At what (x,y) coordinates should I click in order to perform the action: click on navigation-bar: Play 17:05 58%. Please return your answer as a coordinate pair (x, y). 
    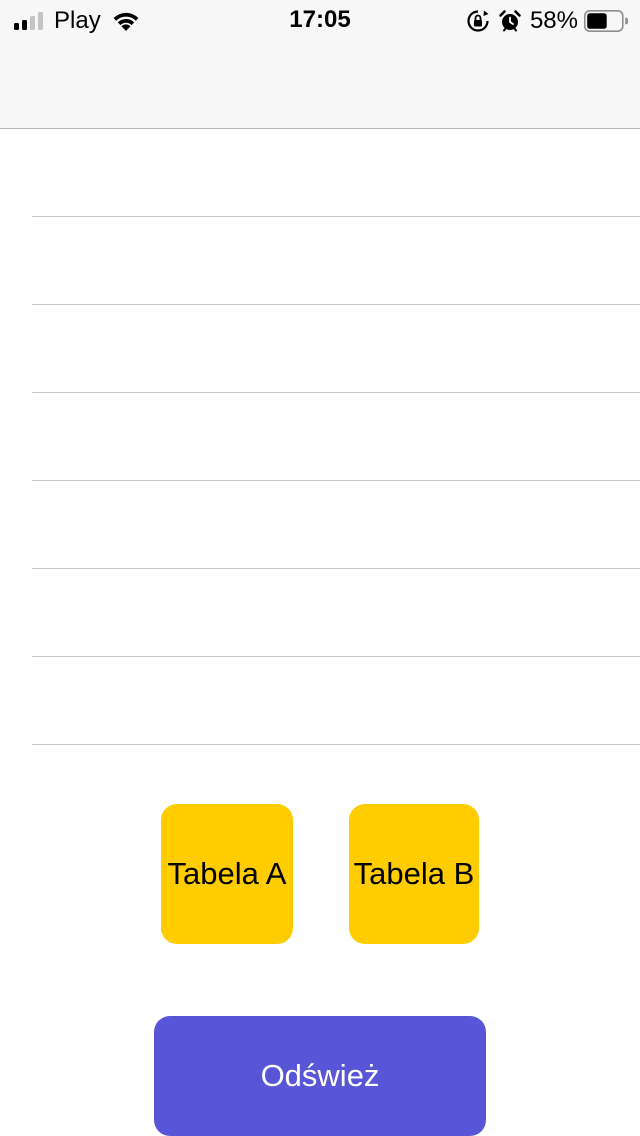
    Looking at the image, I should click on (320, 64).